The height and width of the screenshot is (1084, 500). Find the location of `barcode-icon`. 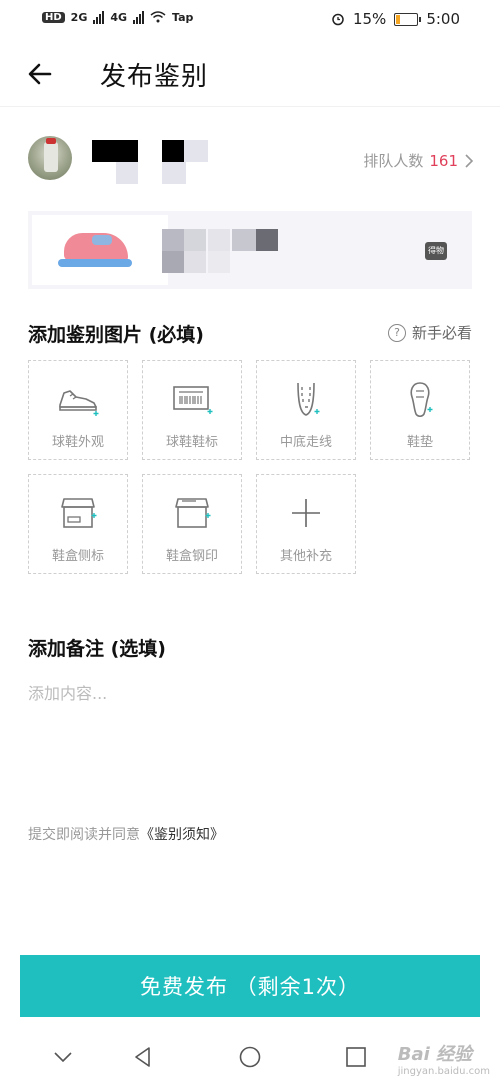

barcode-icon is located at coordinates (193, 400).